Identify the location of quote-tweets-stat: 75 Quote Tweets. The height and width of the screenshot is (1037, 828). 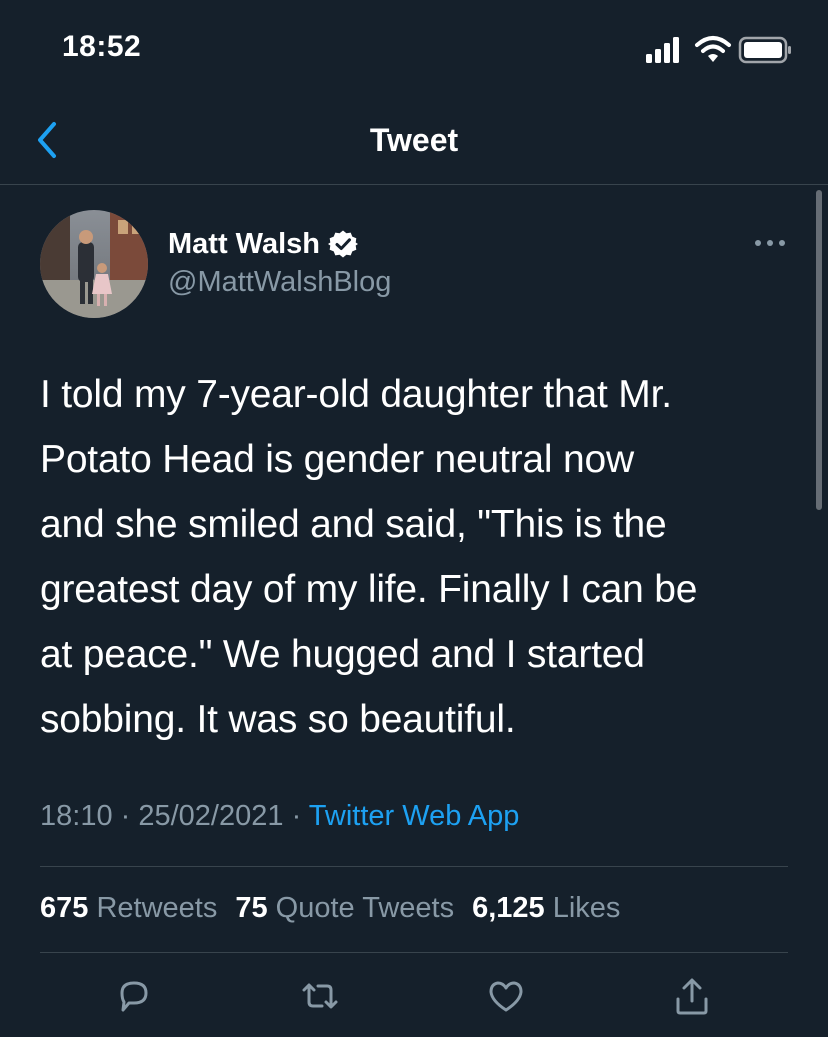
(344, 908).